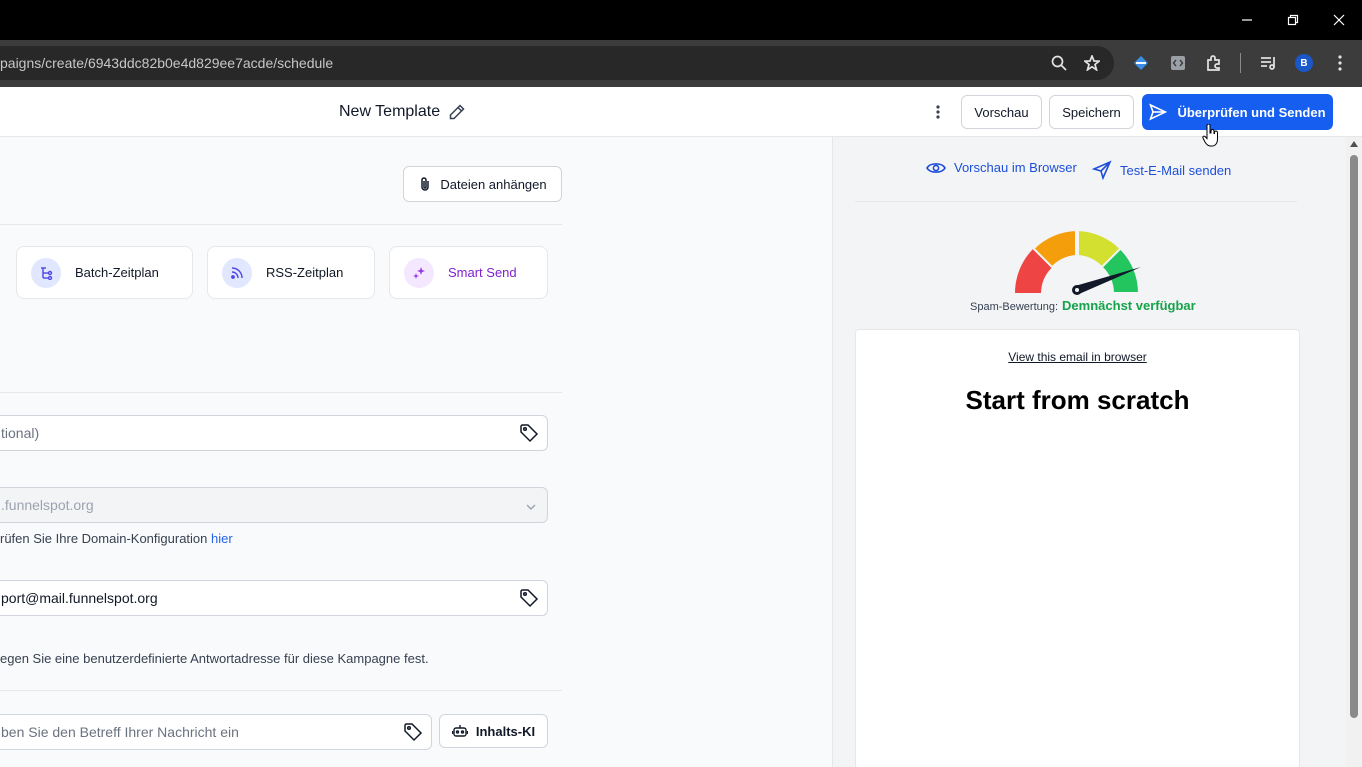 The height and width of the screenshot is (767, 1362). What do you see at coordinates (1354, 144) in the screenshot?
I see `scroll-up-arrow-icon` at bounding box center [1354, 144].